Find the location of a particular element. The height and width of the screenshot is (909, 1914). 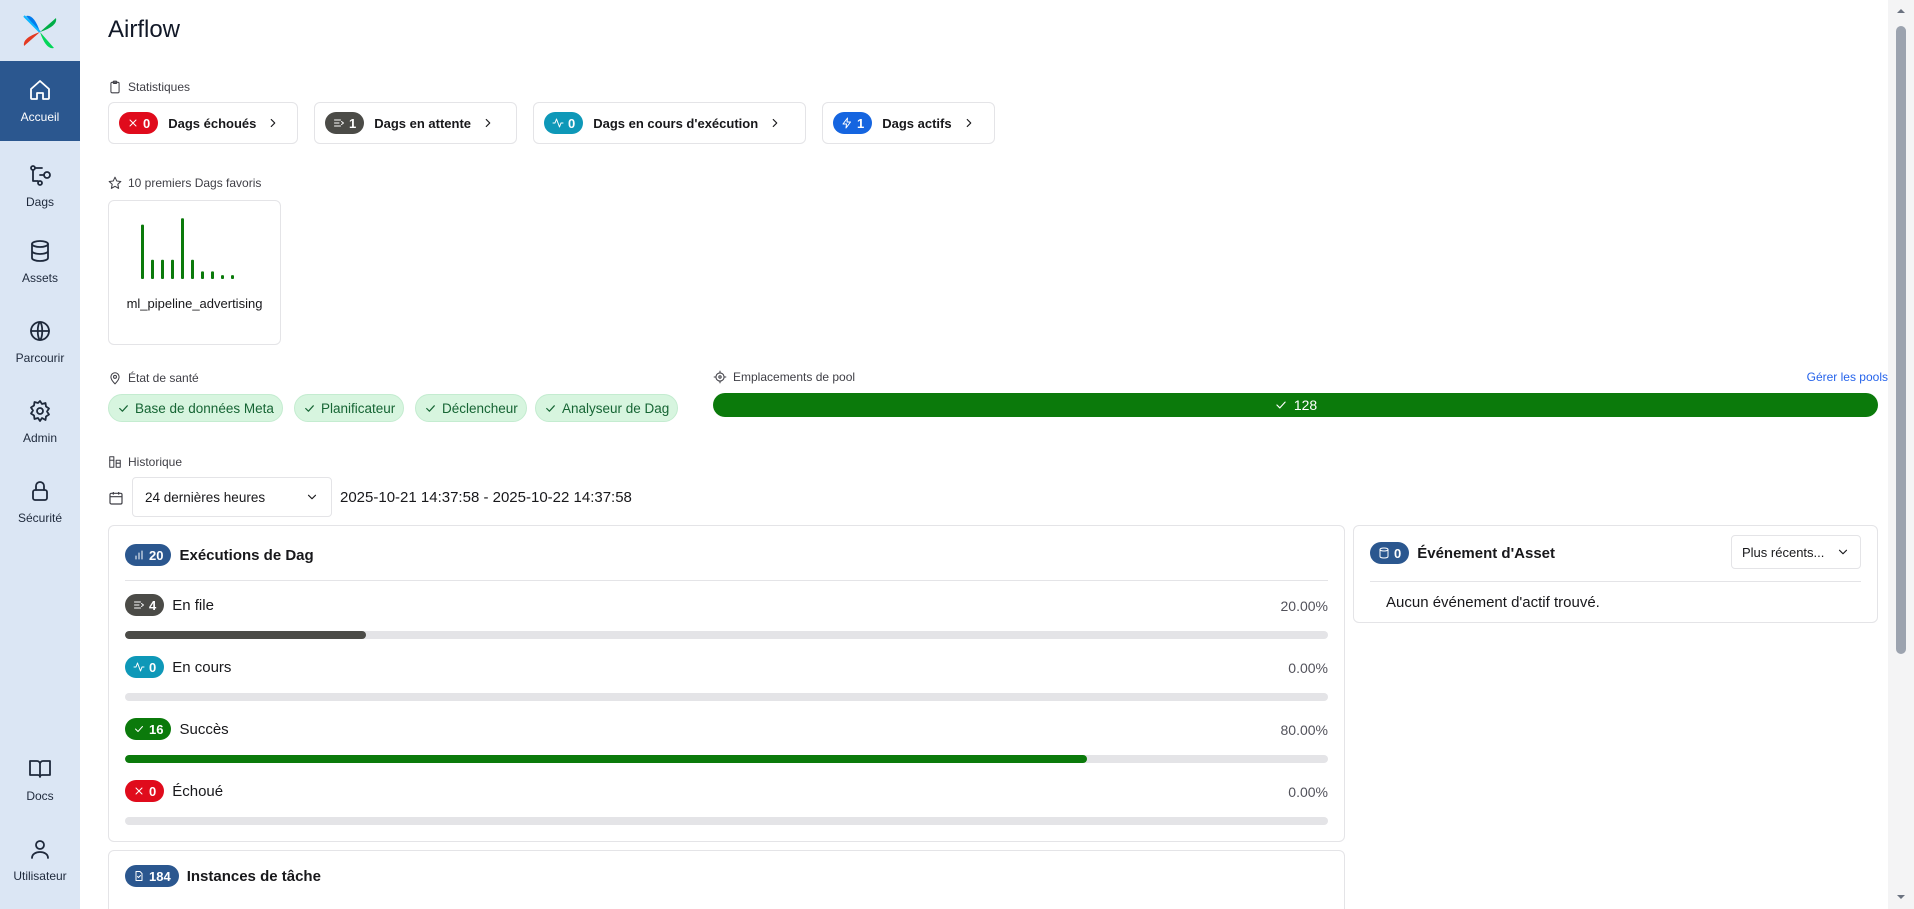

airflow-logo is located at coordinates (40, 32).